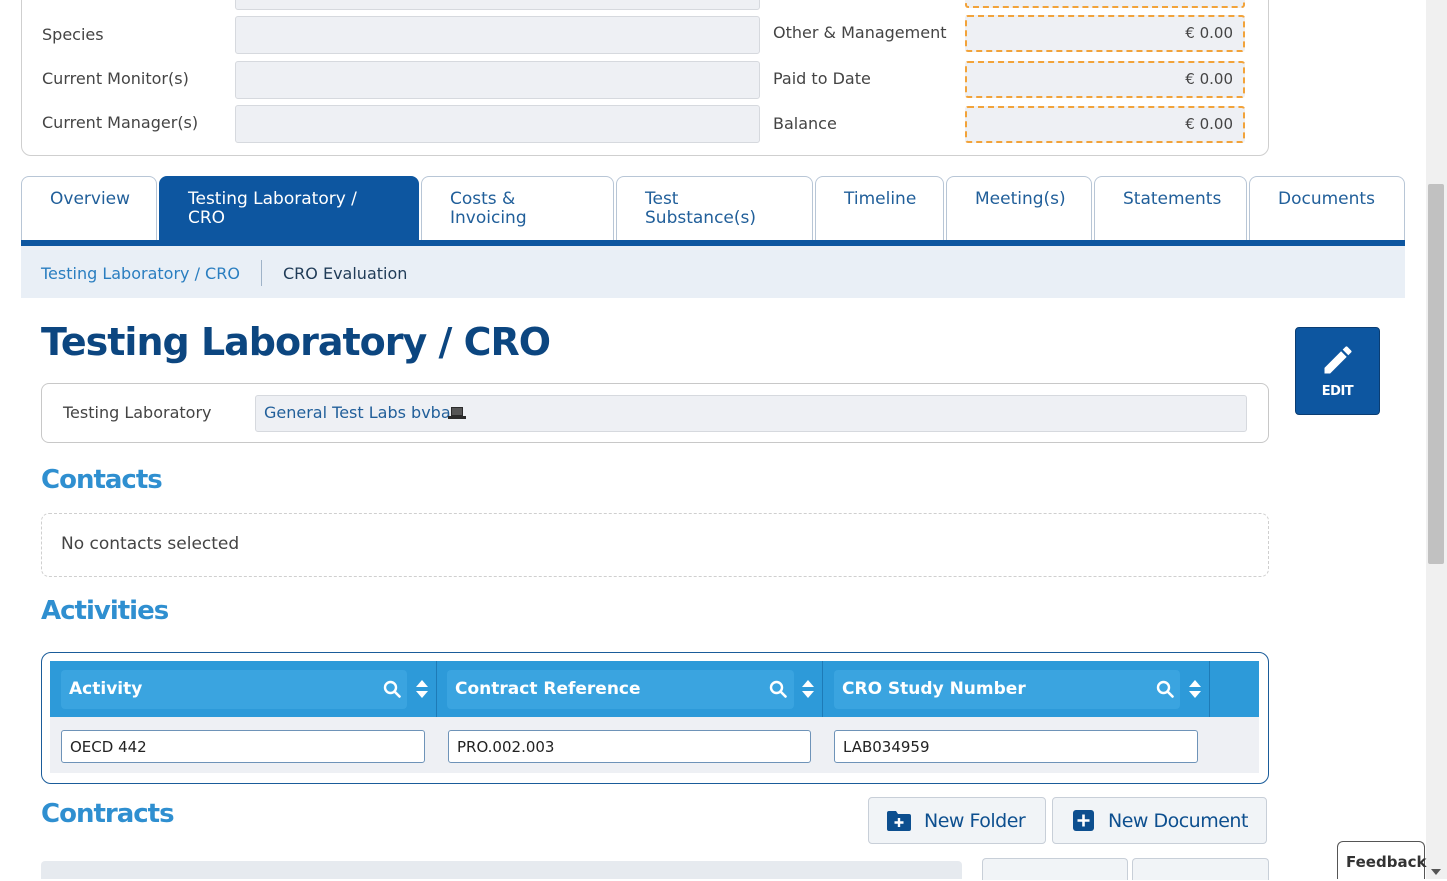 This screenshot has height=881, width=1447. Describe the element at coordinates (501, 870) in the screenshot. I see `file-breadcrumb-bar` at that location.